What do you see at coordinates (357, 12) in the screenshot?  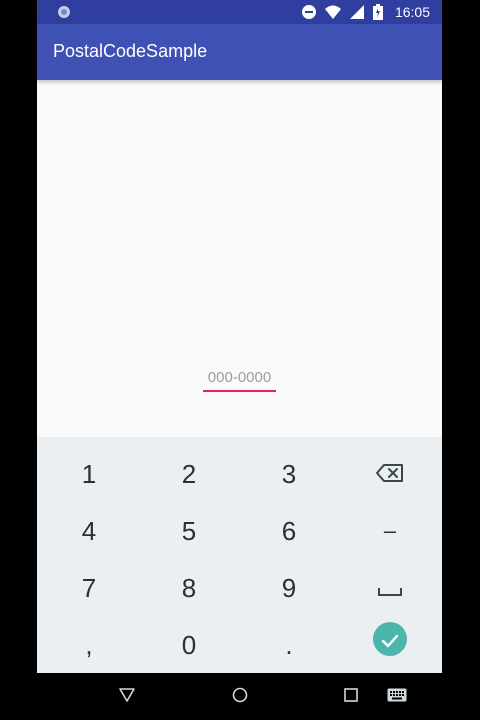 I see `signal-icon` at bounding box center [357, 12].